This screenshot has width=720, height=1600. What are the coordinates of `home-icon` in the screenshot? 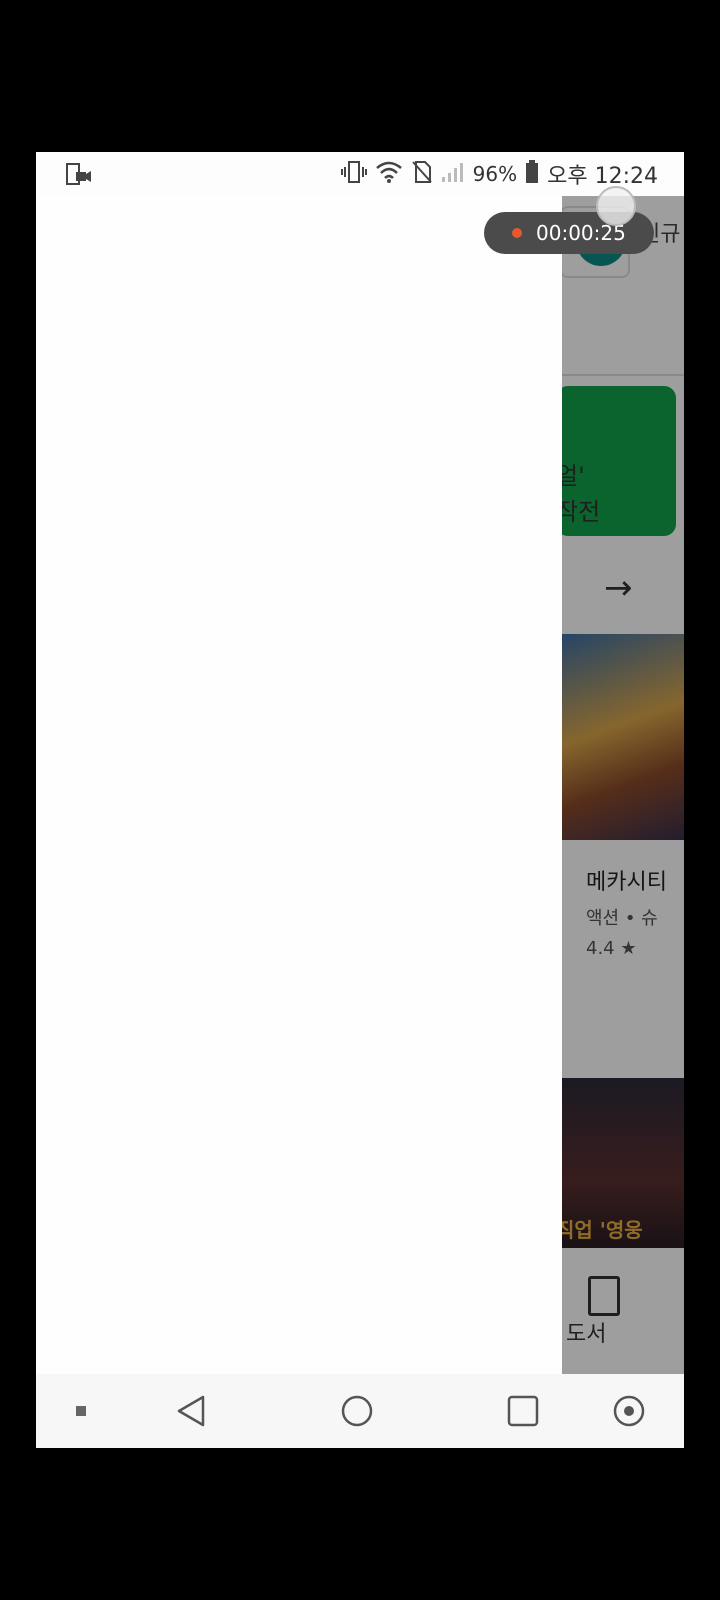 It's located at (357, 1411).